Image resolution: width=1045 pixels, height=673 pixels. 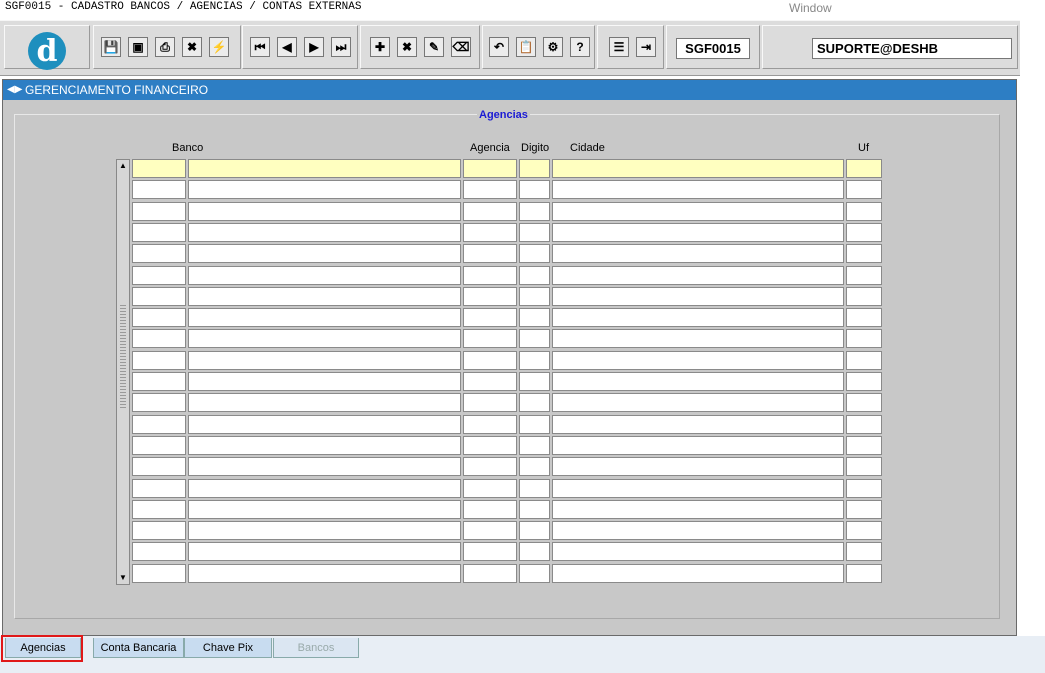 I want to click on tab-conta-bancaria: Conta Bancaria, so click(x=138, y=648).